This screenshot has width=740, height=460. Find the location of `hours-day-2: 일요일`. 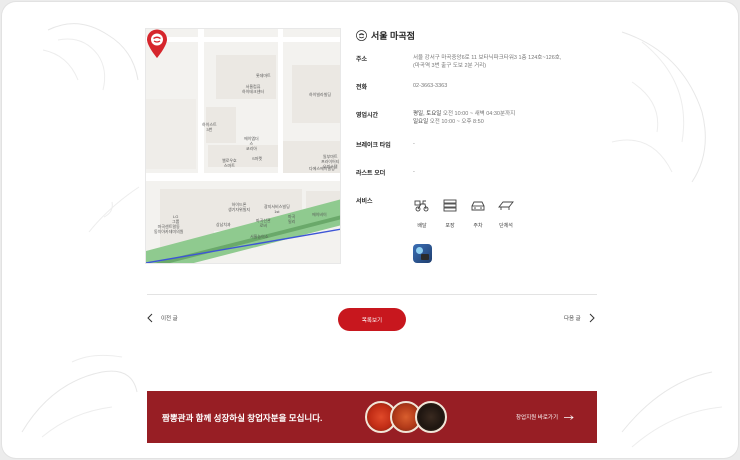

hours-day-2: 일요일 is located at coordinates (421, 122).